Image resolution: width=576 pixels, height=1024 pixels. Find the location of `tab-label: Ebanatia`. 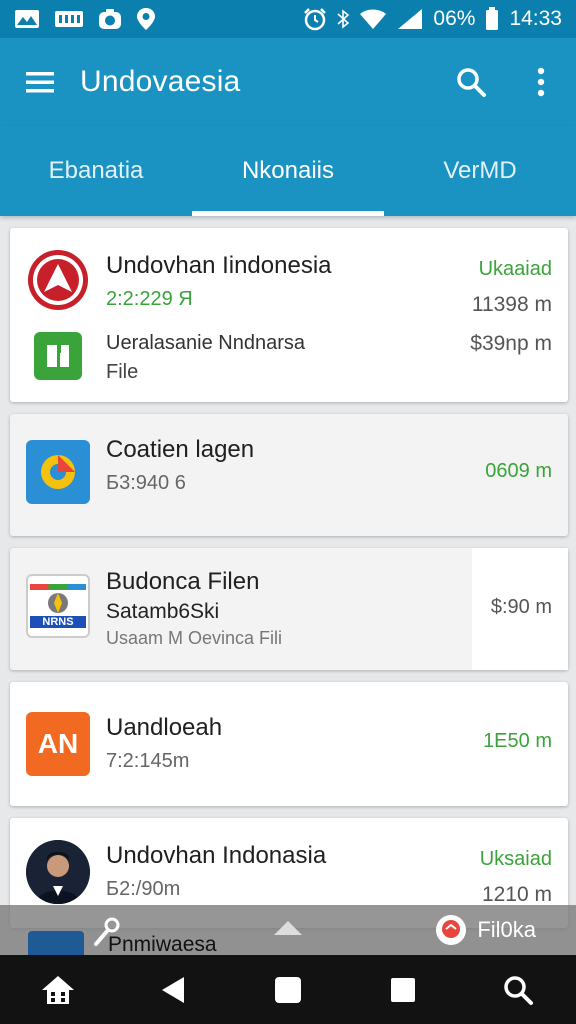

tab-label: Ebanatia is located at coordinates (96, 170).